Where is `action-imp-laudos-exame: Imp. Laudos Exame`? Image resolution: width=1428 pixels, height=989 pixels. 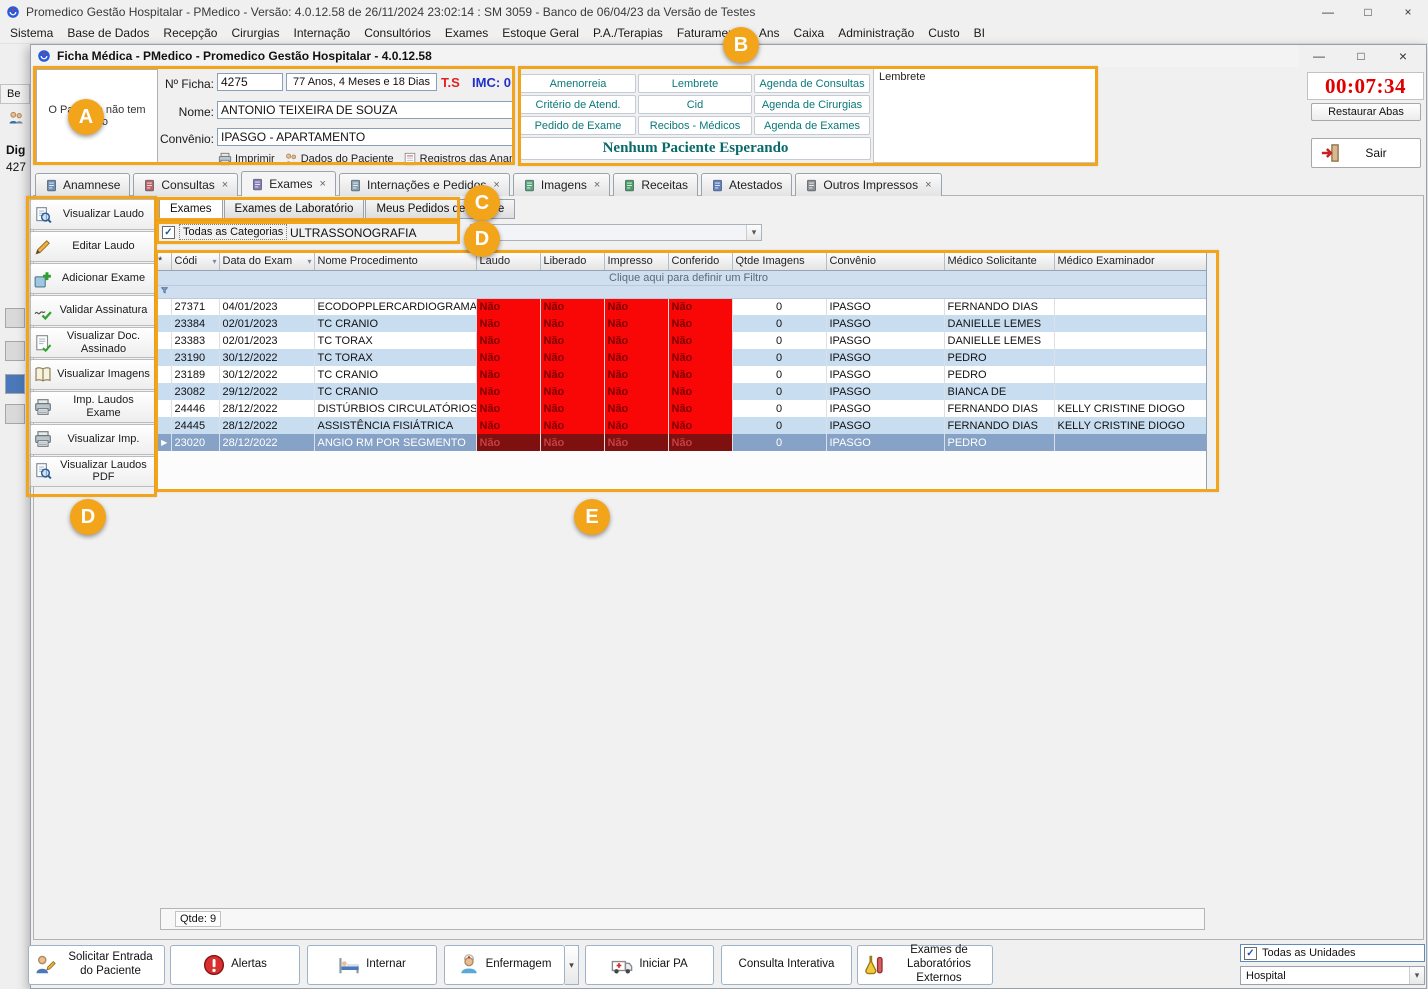
action-imp-laudos-exame: Imp. Laudos Exame is located at coordinates (93, 407).